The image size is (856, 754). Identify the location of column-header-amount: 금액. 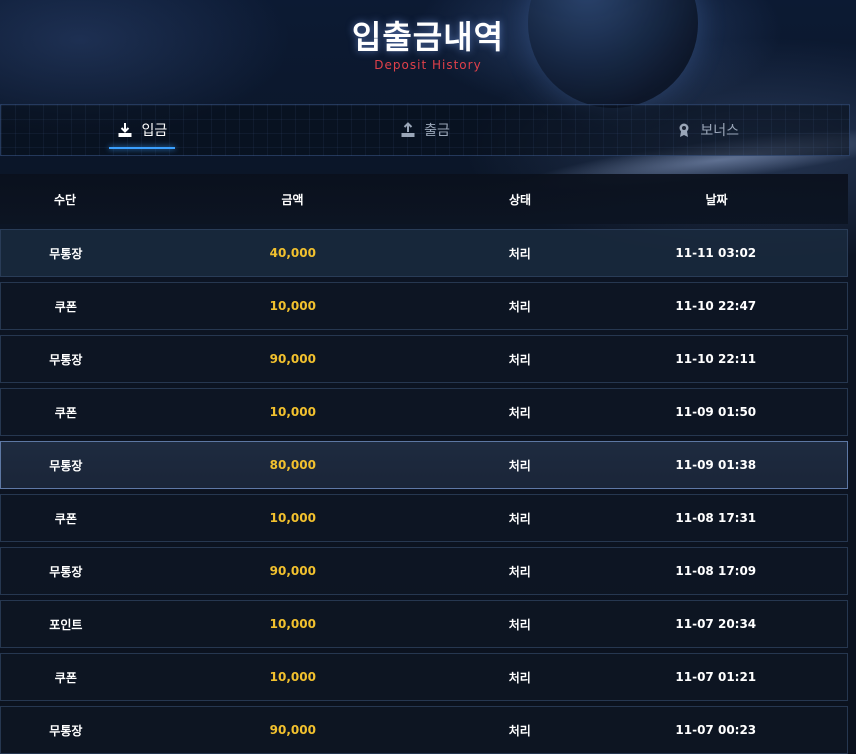
(292, 199).